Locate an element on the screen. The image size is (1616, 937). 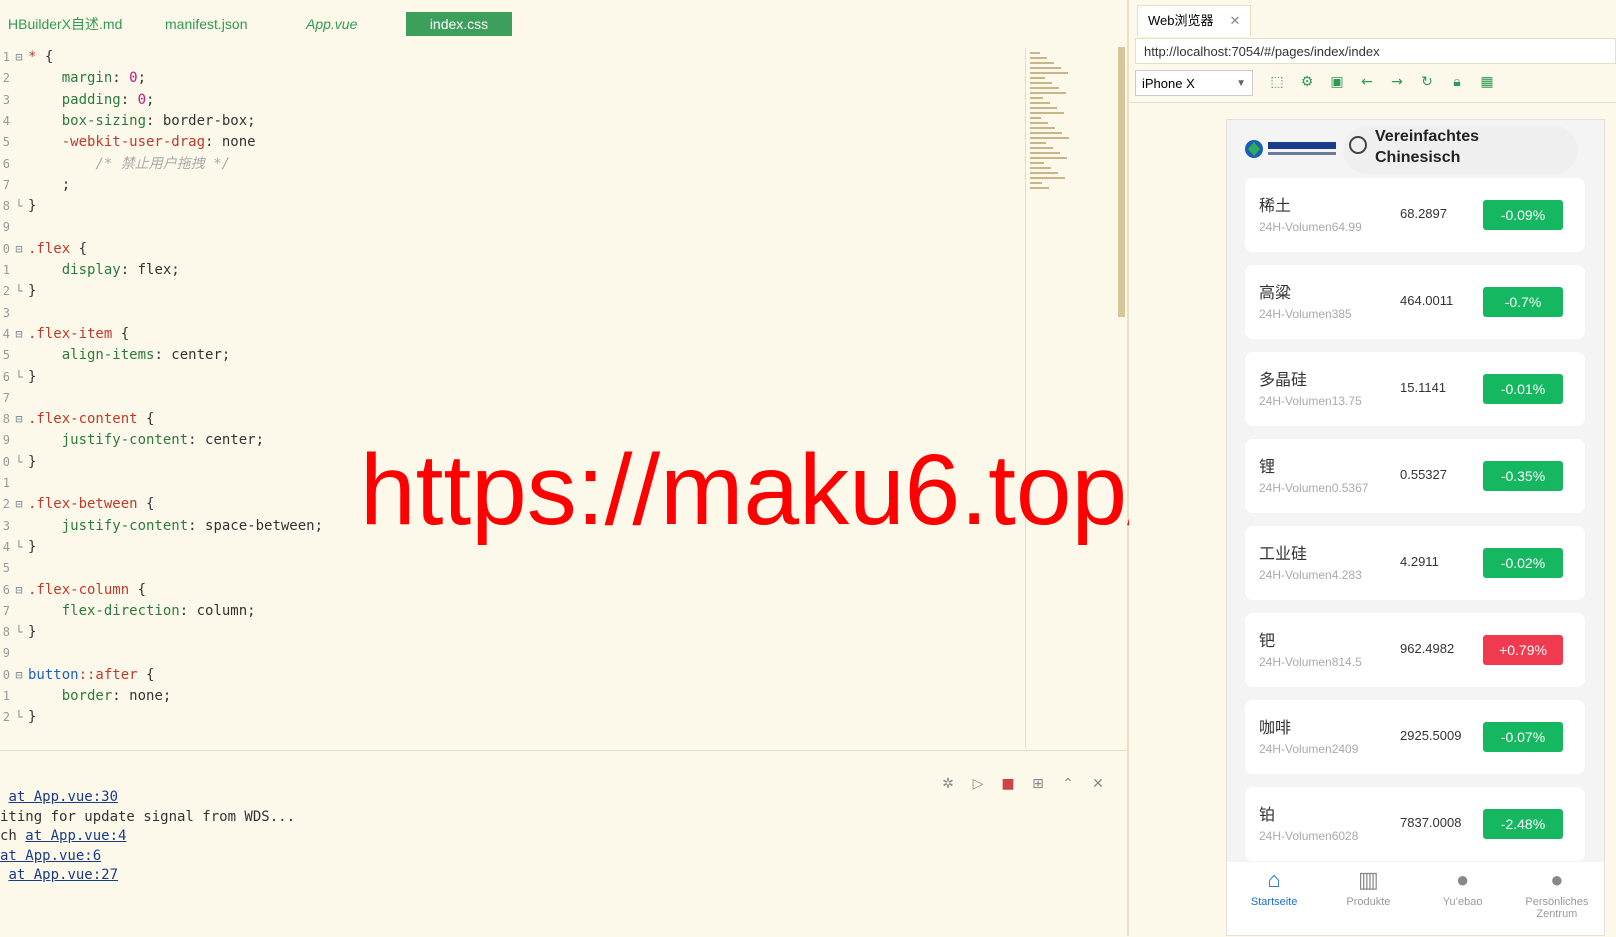
back-icon: ← is located at coordinates (1367, 82).